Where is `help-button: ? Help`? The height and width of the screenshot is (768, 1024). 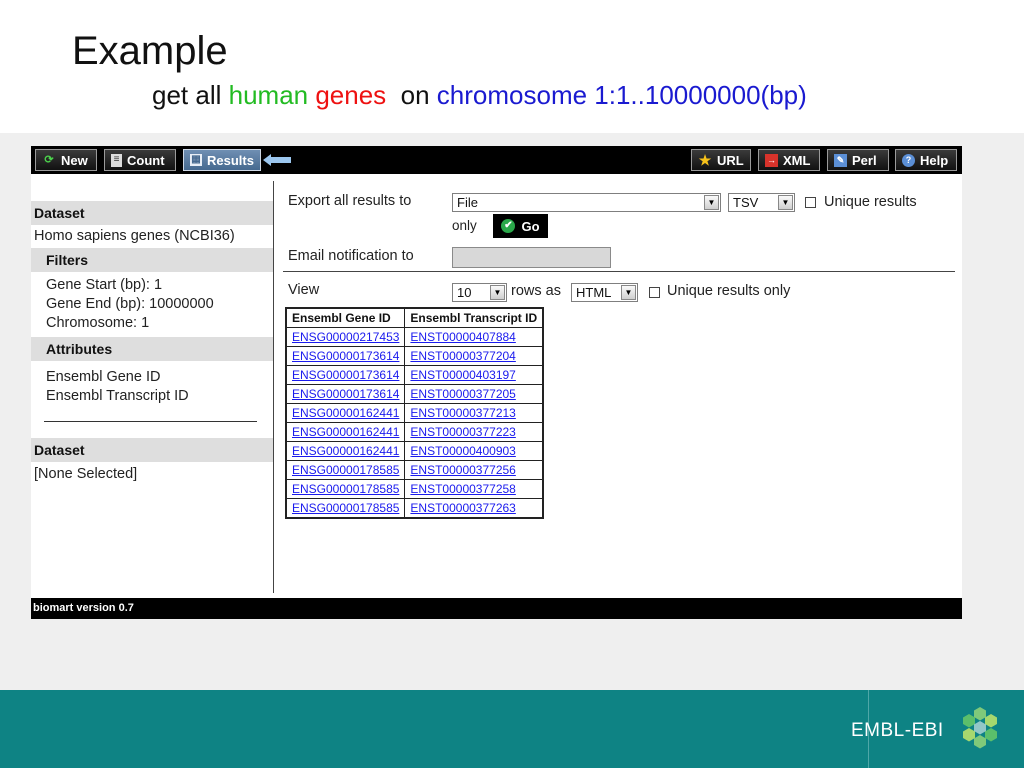
help-button: ? Help is located at coordinates (926, 160).